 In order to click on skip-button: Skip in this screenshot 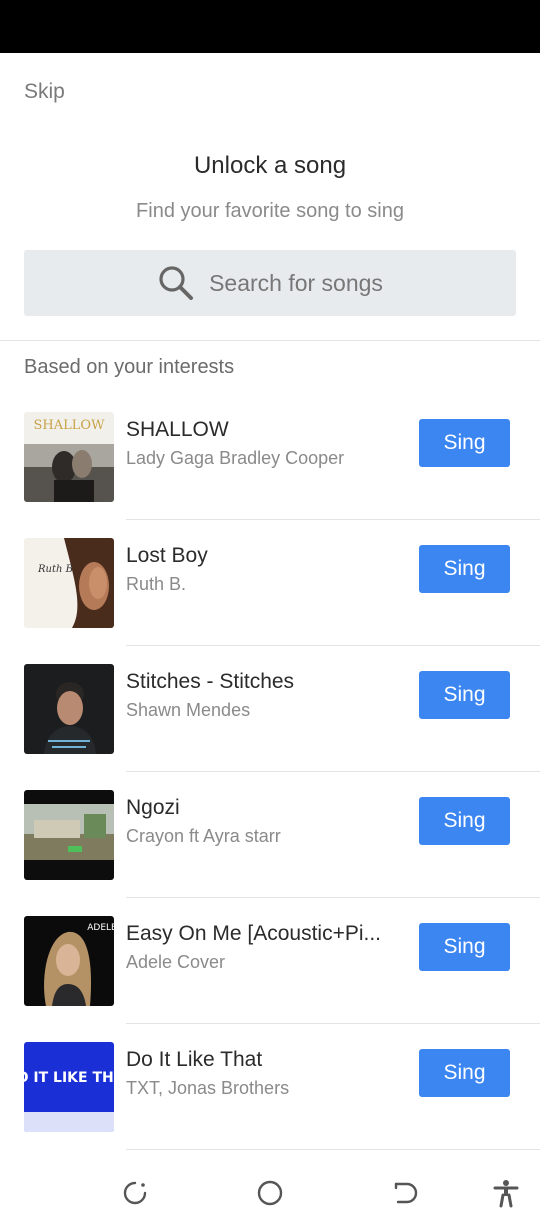, I will do `click(44, 92)`.